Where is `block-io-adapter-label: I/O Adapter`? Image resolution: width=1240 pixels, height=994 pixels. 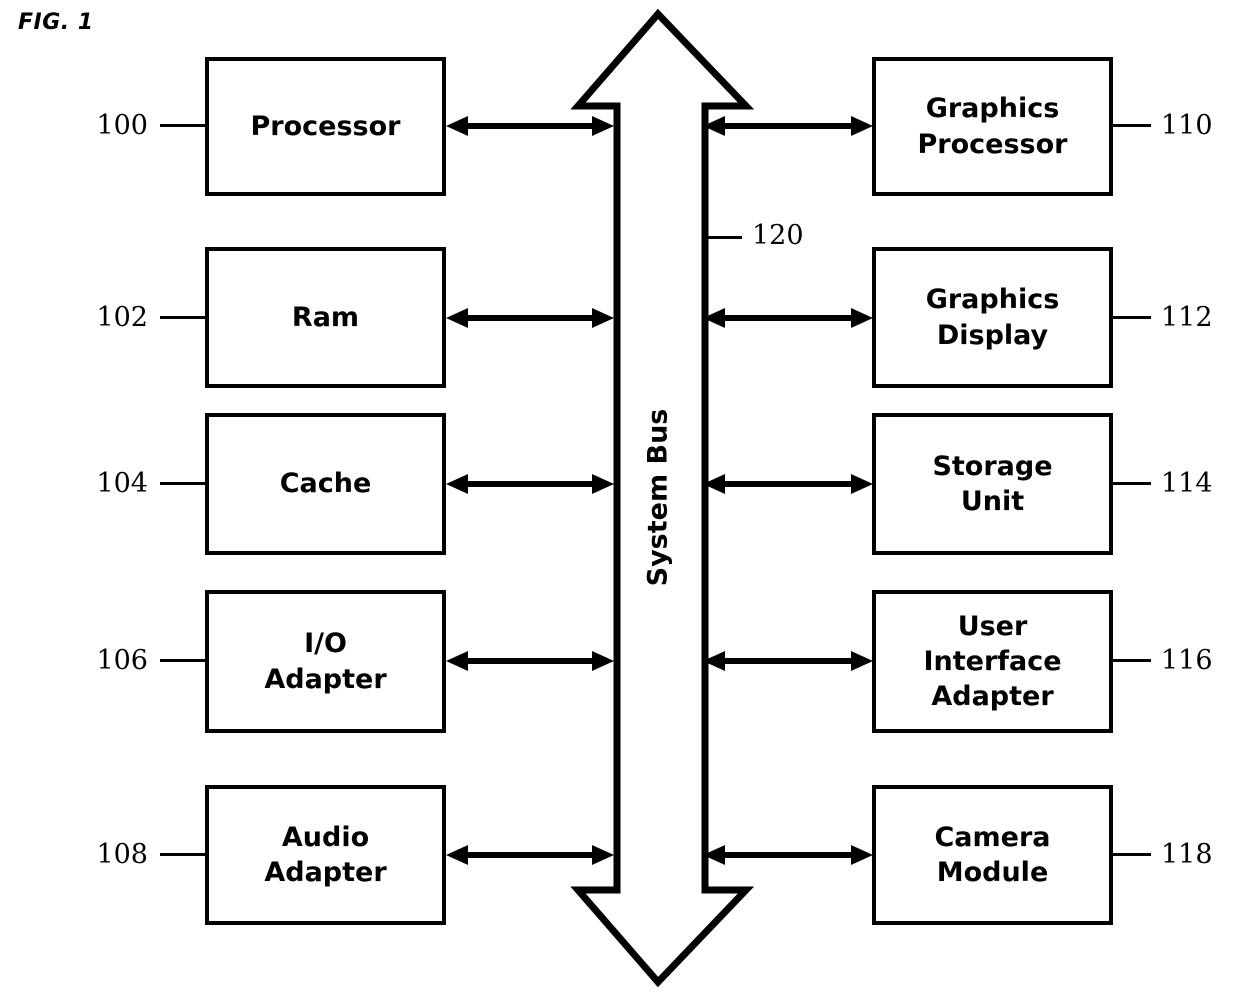 block-io-adapter-label: I/O Adapter is located at coordinates (325, 661).